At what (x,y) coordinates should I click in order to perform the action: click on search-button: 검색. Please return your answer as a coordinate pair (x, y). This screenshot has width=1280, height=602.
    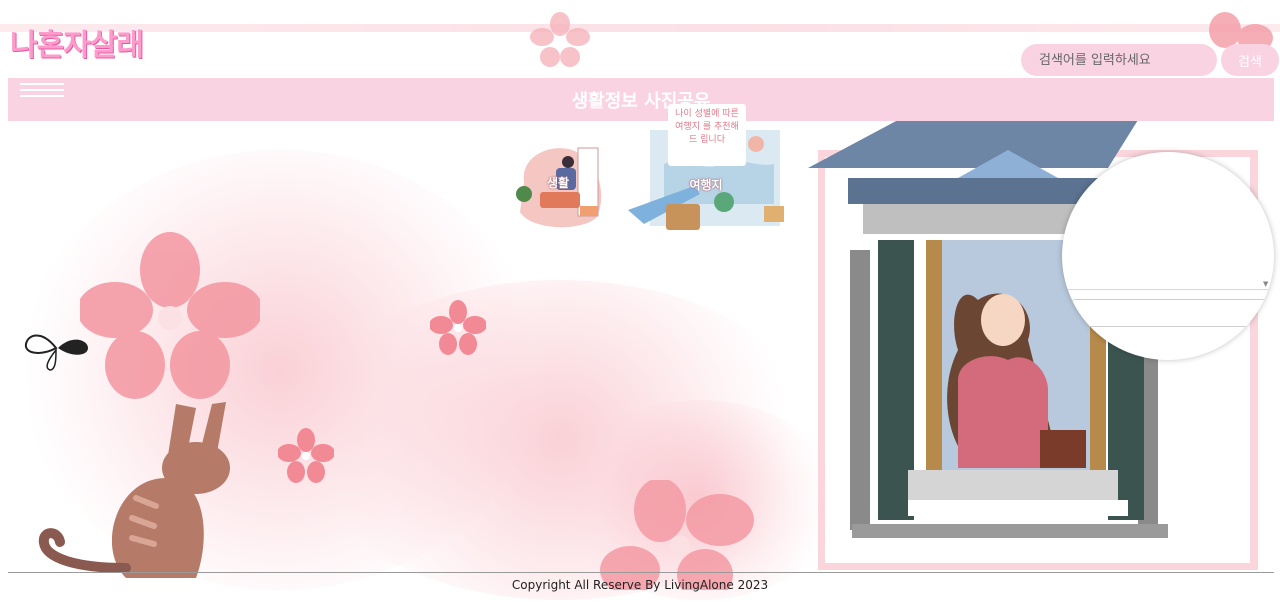
    Looking at the image, I should click on (1250, 60).